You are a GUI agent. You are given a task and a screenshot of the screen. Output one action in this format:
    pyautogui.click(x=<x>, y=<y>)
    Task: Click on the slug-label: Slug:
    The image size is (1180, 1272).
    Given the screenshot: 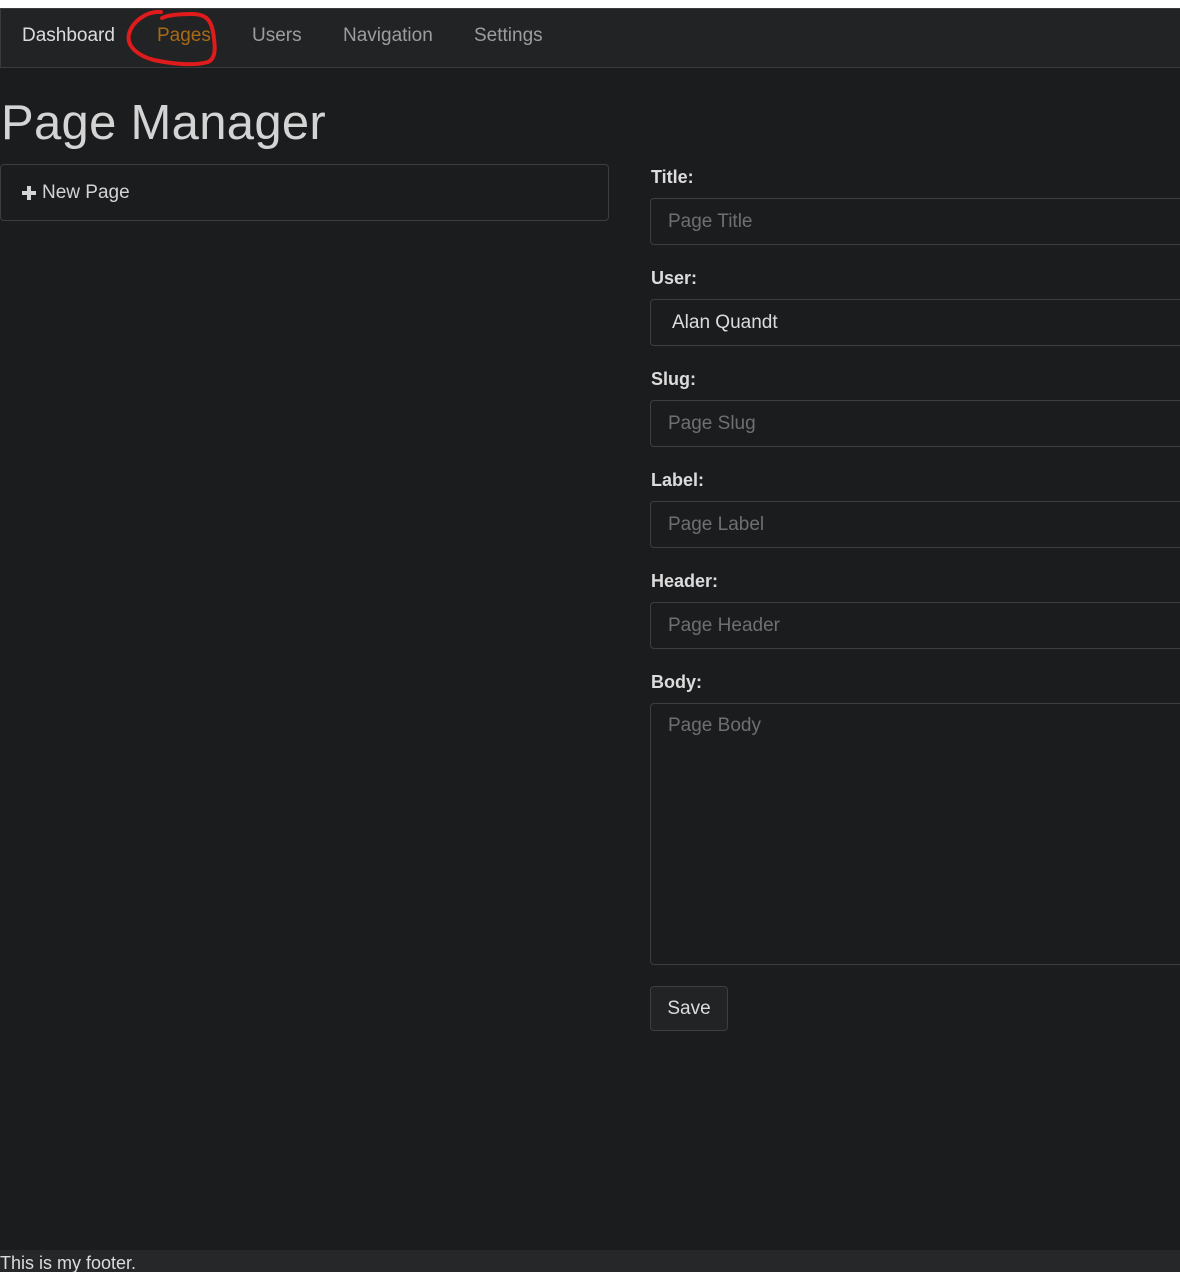 What is the action you would take?
    pyautogui.click(x=673, y=379)
    